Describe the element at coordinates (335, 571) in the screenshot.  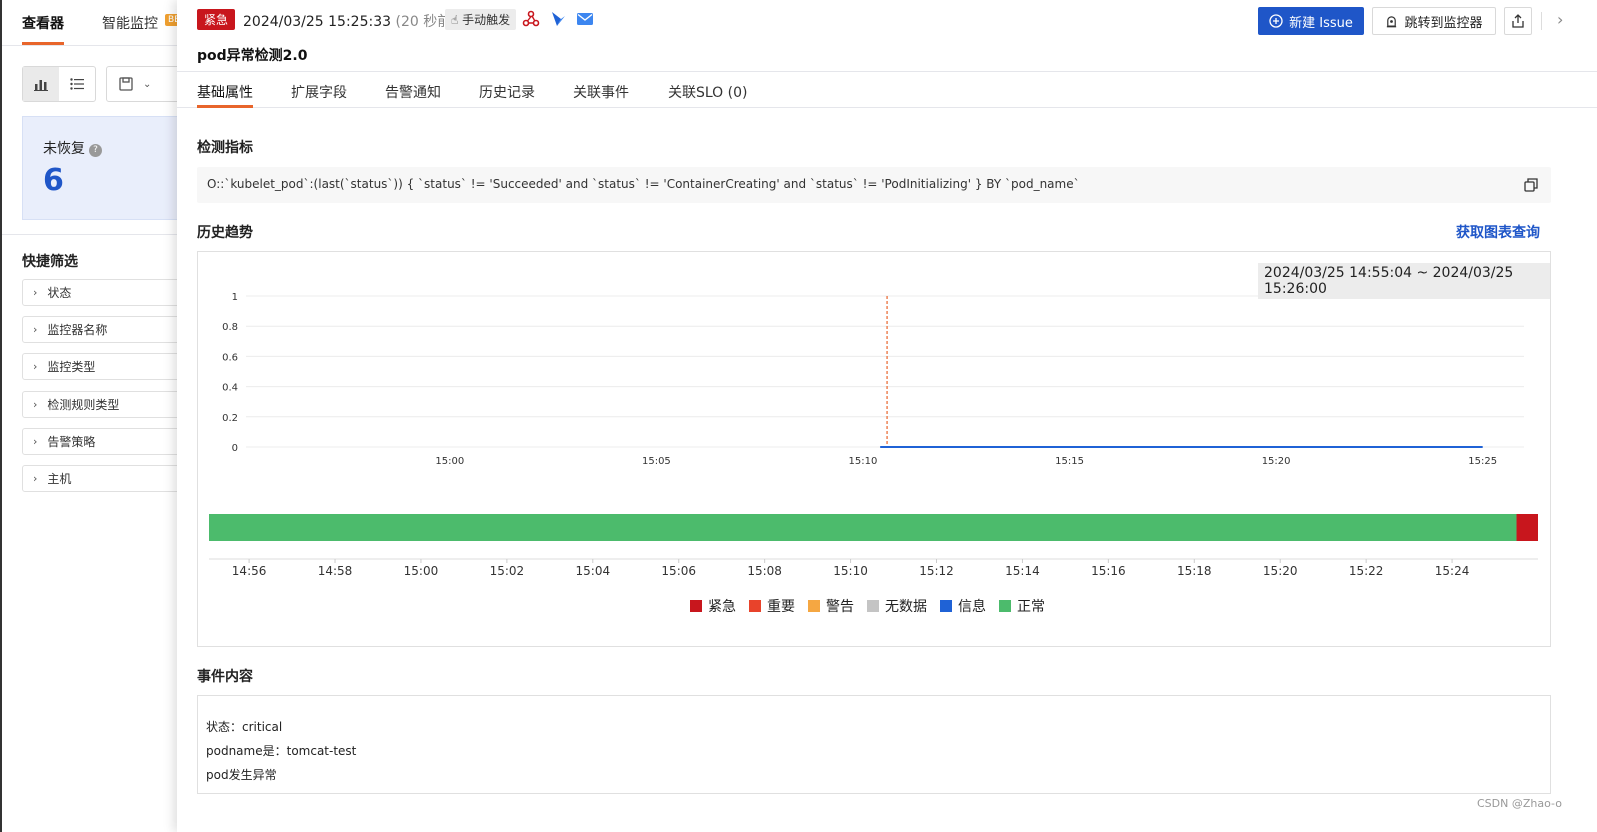
I see `timeline-tick-label: 14:58` at that location.